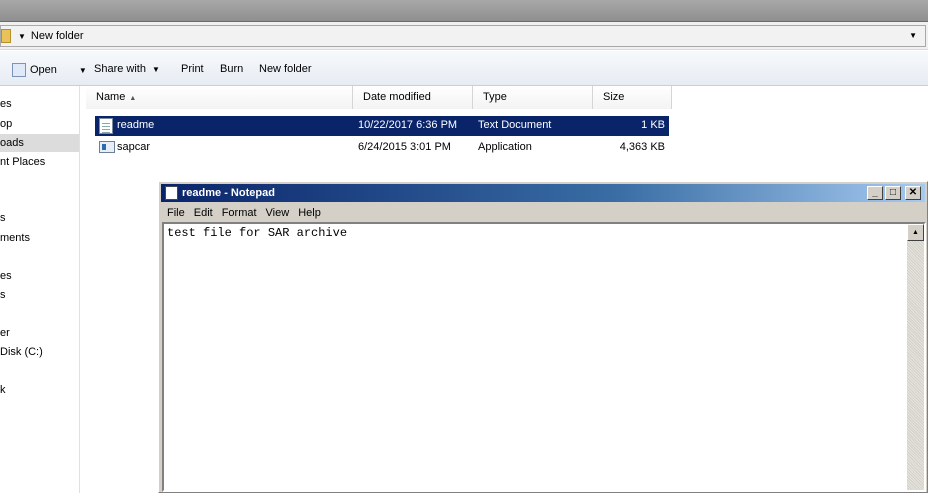 The height and width of the screenshot is (493, 928). Describe the element at coordinates (19, 70) in the screenshot. I see `open-icon` at that location.